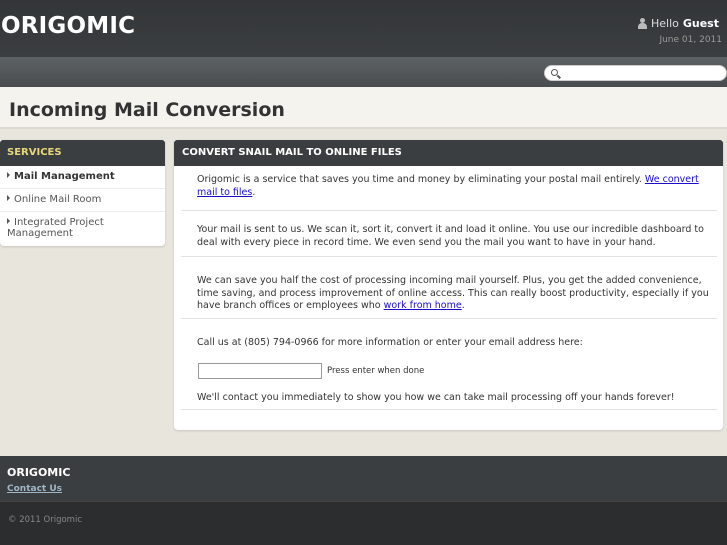 Image resolution: width=727 pixels, height=545 pixels. I want to click on site-header: ORIGOMIC Hello Guest June 01, 2011, so click(363, 28).